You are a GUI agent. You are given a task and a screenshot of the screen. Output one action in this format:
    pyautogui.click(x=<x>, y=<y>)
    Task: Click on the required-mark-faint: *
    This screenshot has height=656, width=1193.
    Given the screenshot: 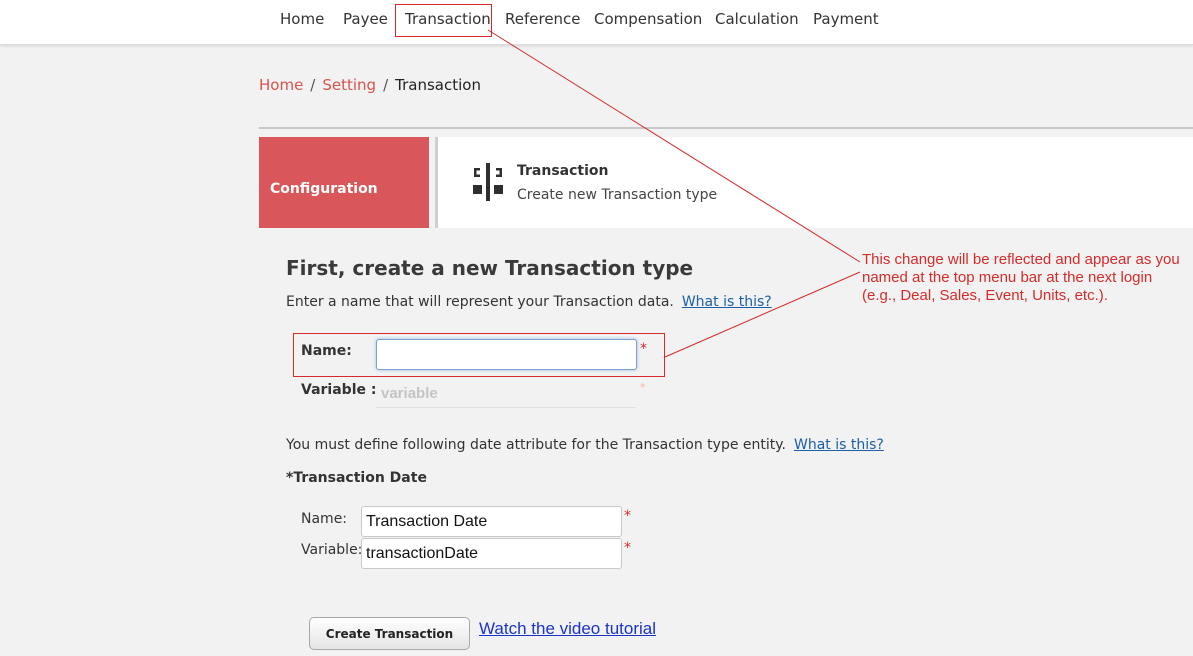 What is the action you would take?
    pyautogui.click(x=643, y=387)
    